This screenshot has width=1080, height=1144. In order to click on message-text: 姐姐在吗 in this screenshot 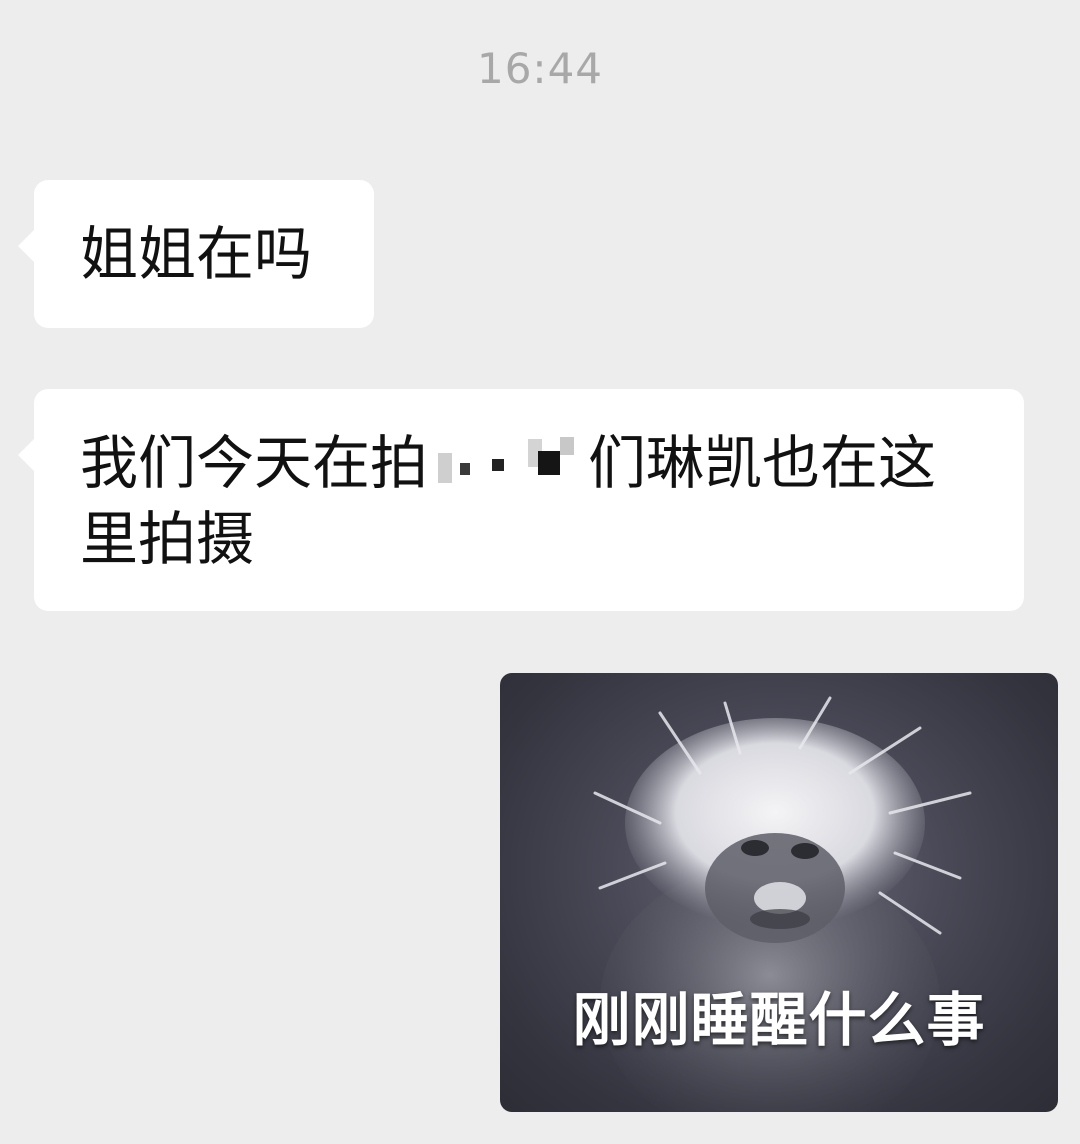, I will do `click(196, 254)`.